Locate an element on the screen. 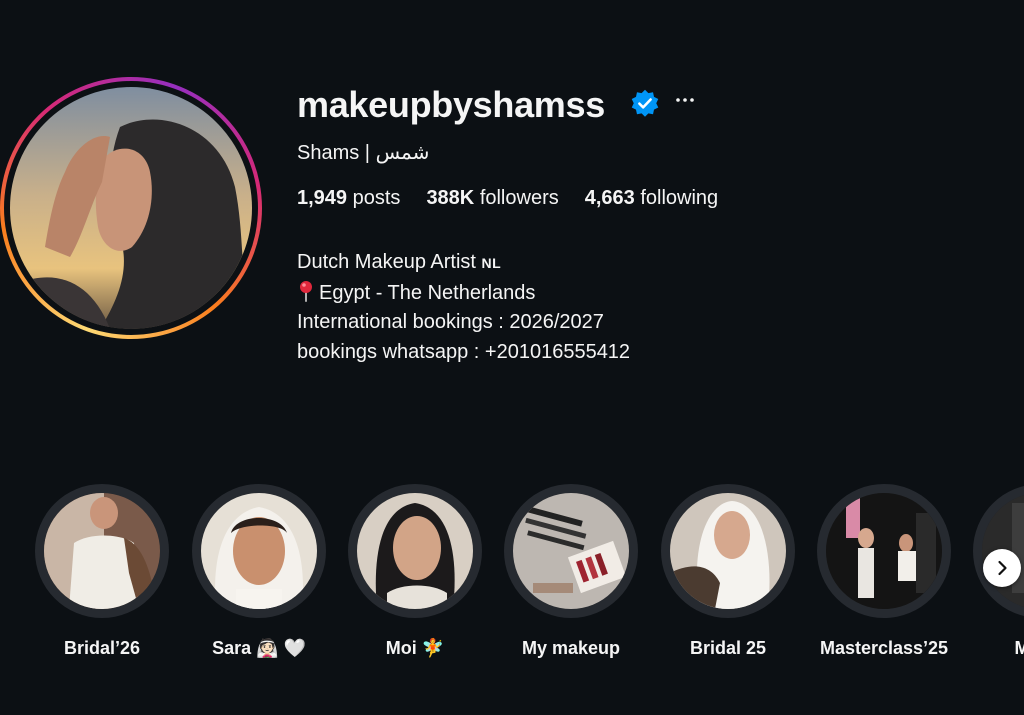 Image resolution: width=1024 pixels, height=715 pixels. bio-line-2: Egypt - The Netherlands is located at coordinates (463, 294).